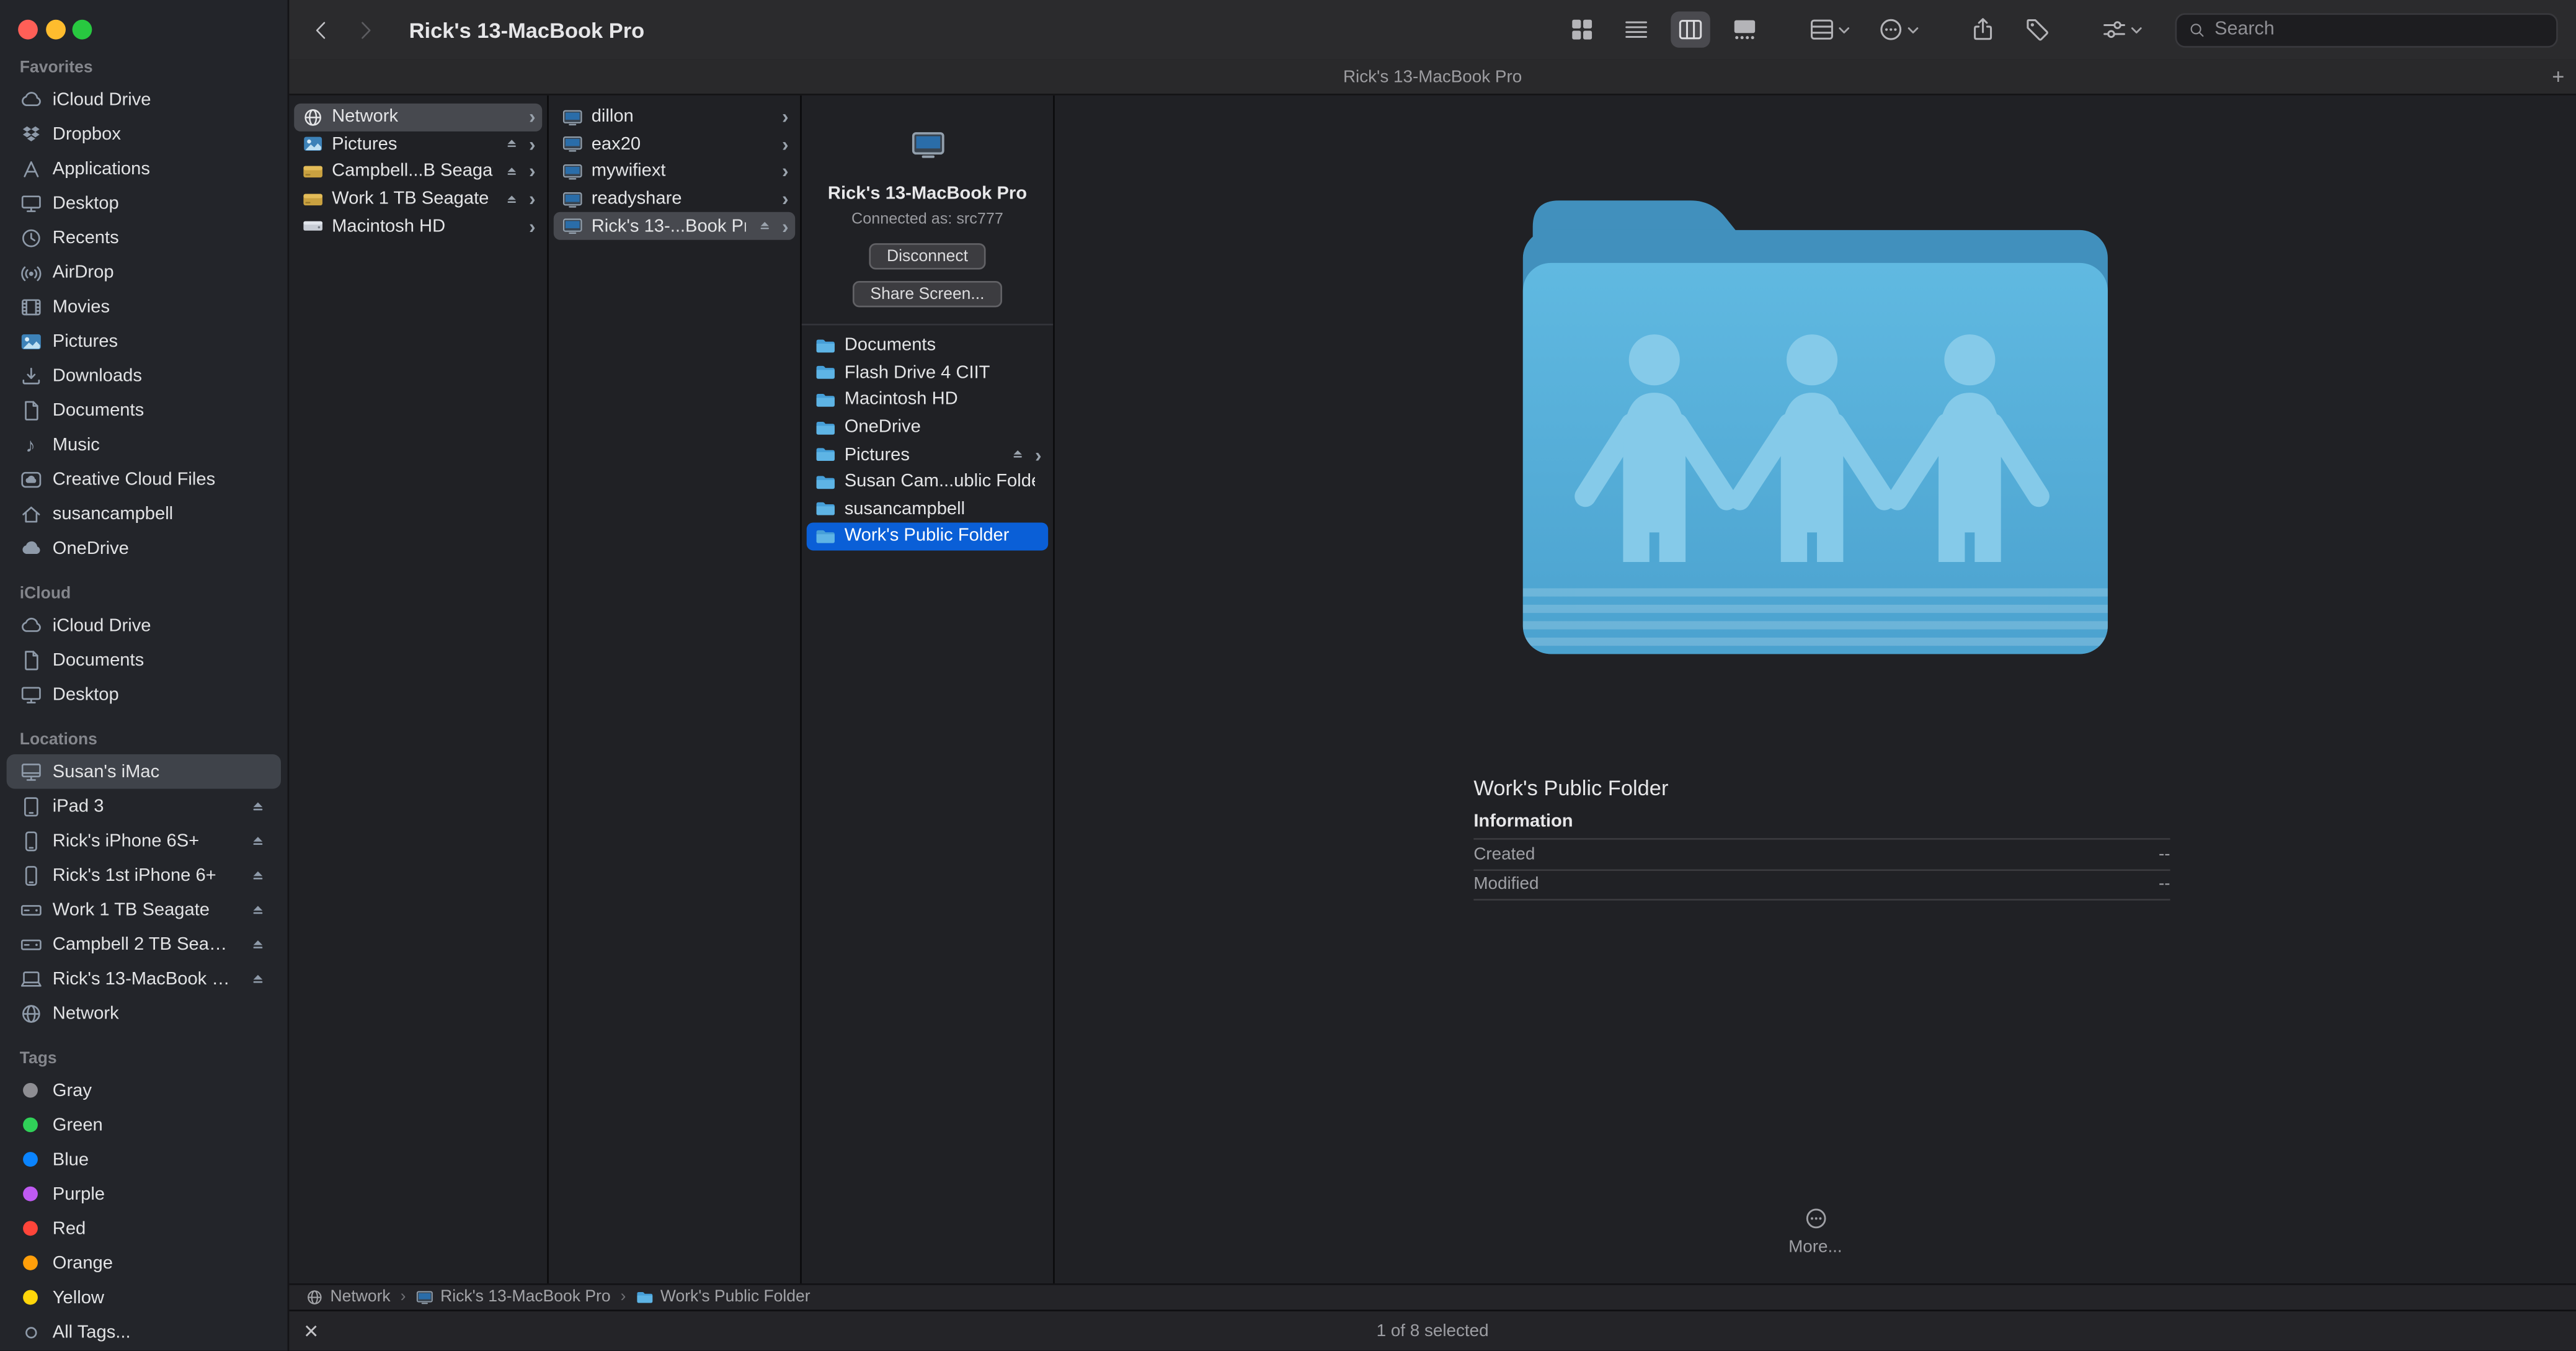  Describe the element at coordinates (785, 226) in the screenshot. I see `chevron-right-icon: ›` at that location.